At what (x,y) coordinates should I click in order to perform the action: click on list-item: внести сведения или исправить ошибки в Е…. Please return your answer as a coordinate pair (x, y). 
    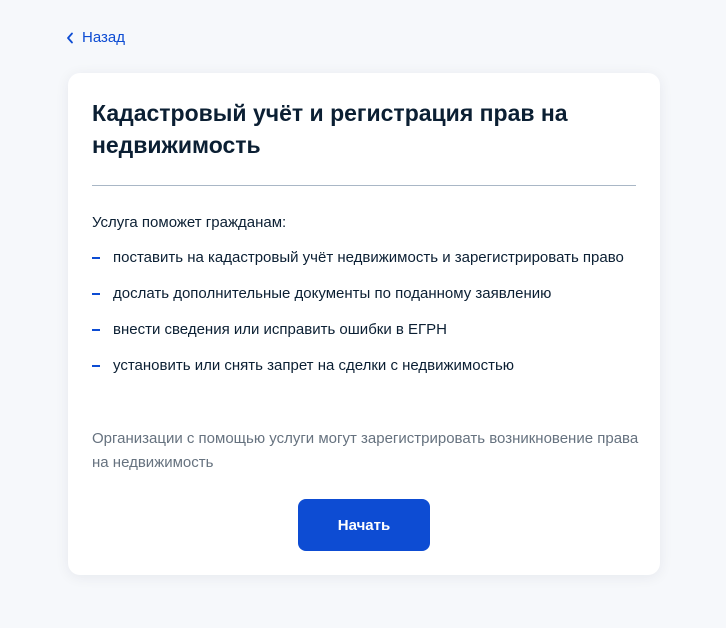
    Looking at the image, I should click on (362, 330).